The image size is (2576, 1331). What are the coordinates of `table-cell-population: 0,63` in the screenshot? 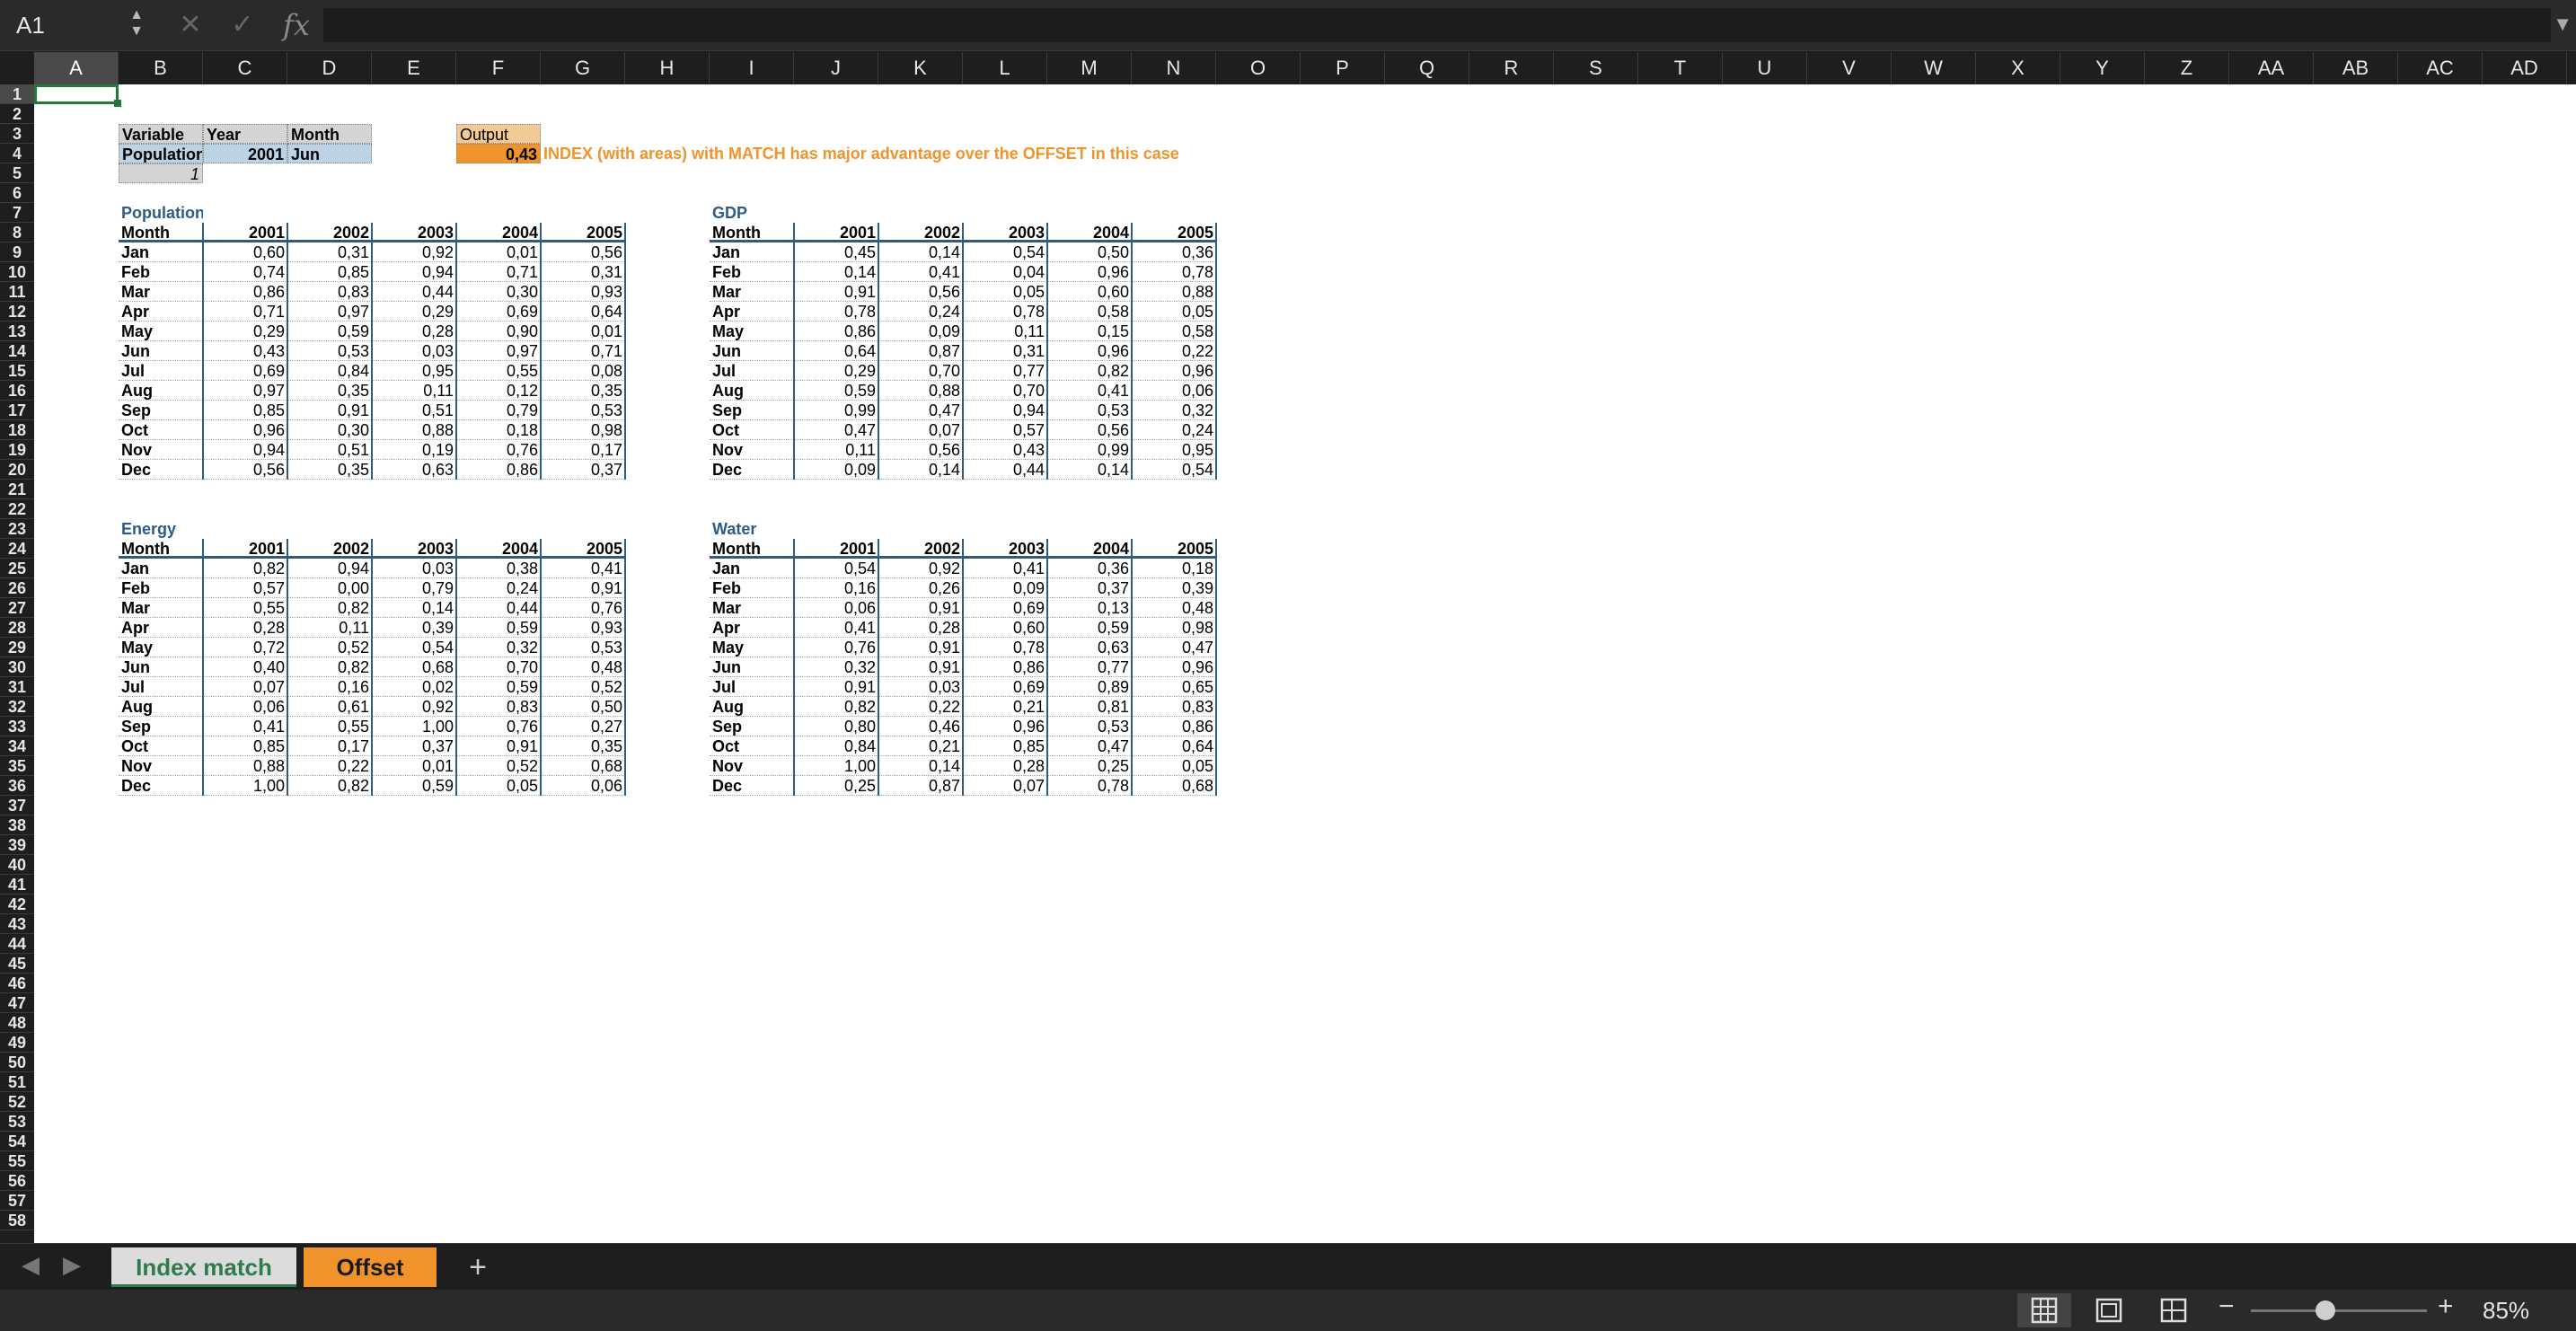 It's located at (414, 470).